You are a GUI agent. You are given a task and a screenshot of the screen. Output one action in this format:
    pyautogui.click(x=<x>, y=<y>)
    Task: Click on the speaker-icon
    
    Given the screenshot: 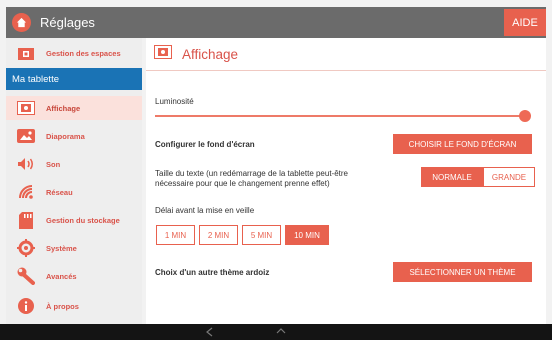 What is the action you would take?
    pyautogui.click(x=26, y=164)
    